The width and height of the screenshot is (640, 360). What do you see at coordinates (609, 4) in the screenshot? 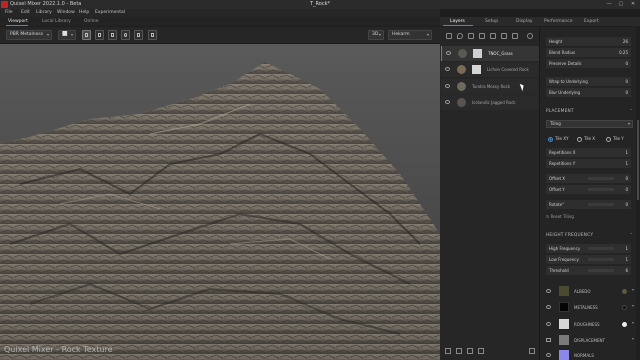
I see `minimize-button: —` at bounding box center [609, 4].